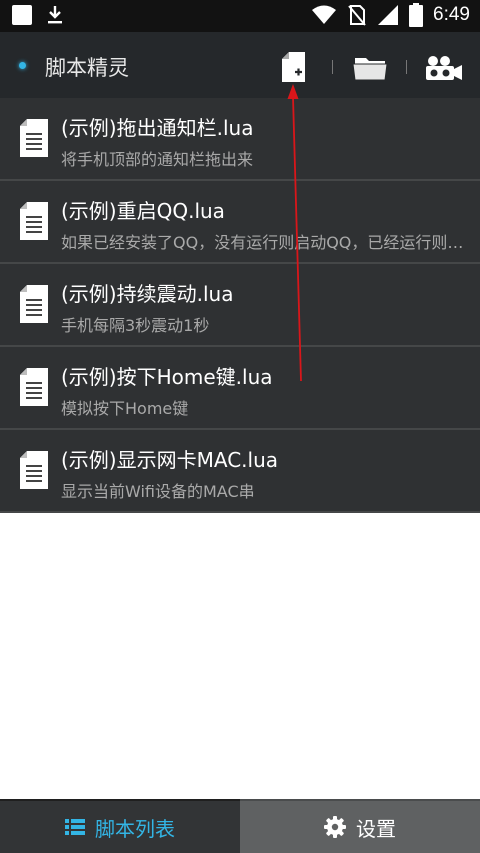 The width and height of the screenshot is (480, 853). What do you see at coordinates (451, 14) in the screenshot?
I see `status-time: 6:49` at bounding box center [451, 14].